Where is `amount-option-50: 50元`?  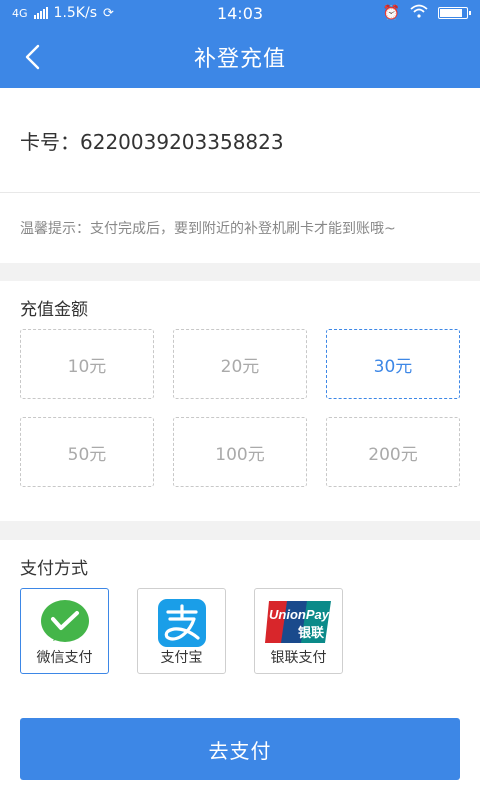 amount-option-50: 50元 is located at coordinates (87, 452).